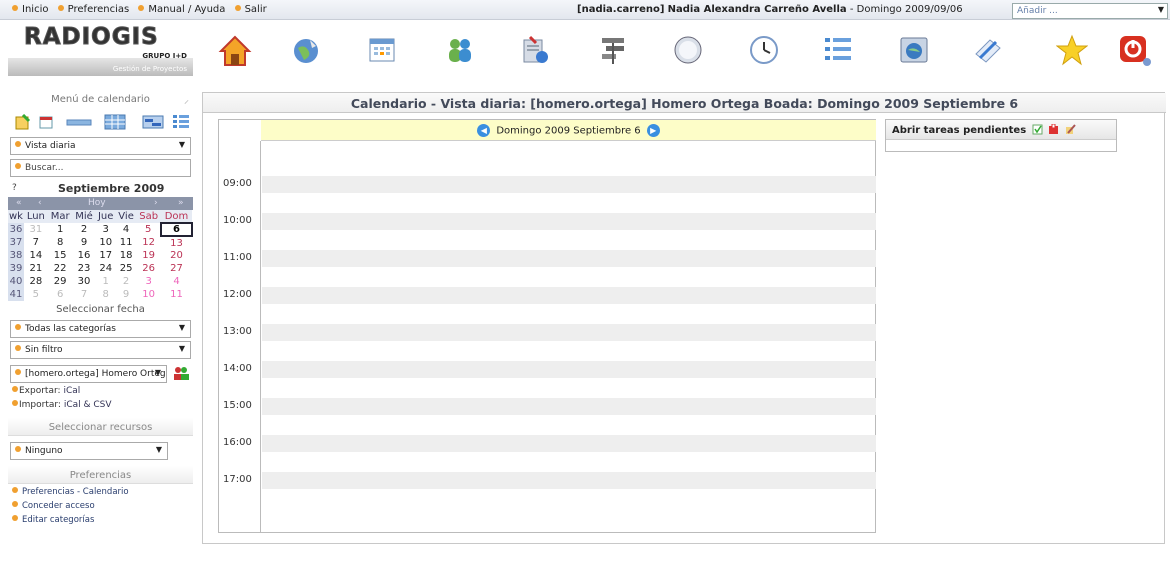 This screenshot has height=571, width=1170. Describe the element at coordinates (60, 294) in the screenshot. I see `calendar-day: 6` at that location.